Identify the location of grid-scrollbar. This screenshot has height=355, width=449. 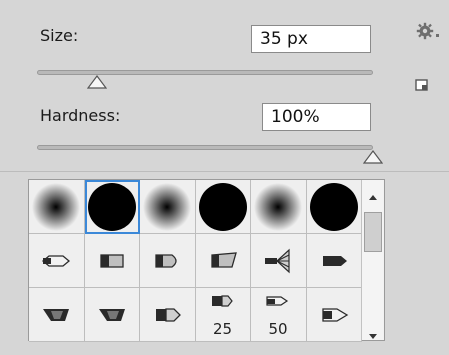
(372, 260).